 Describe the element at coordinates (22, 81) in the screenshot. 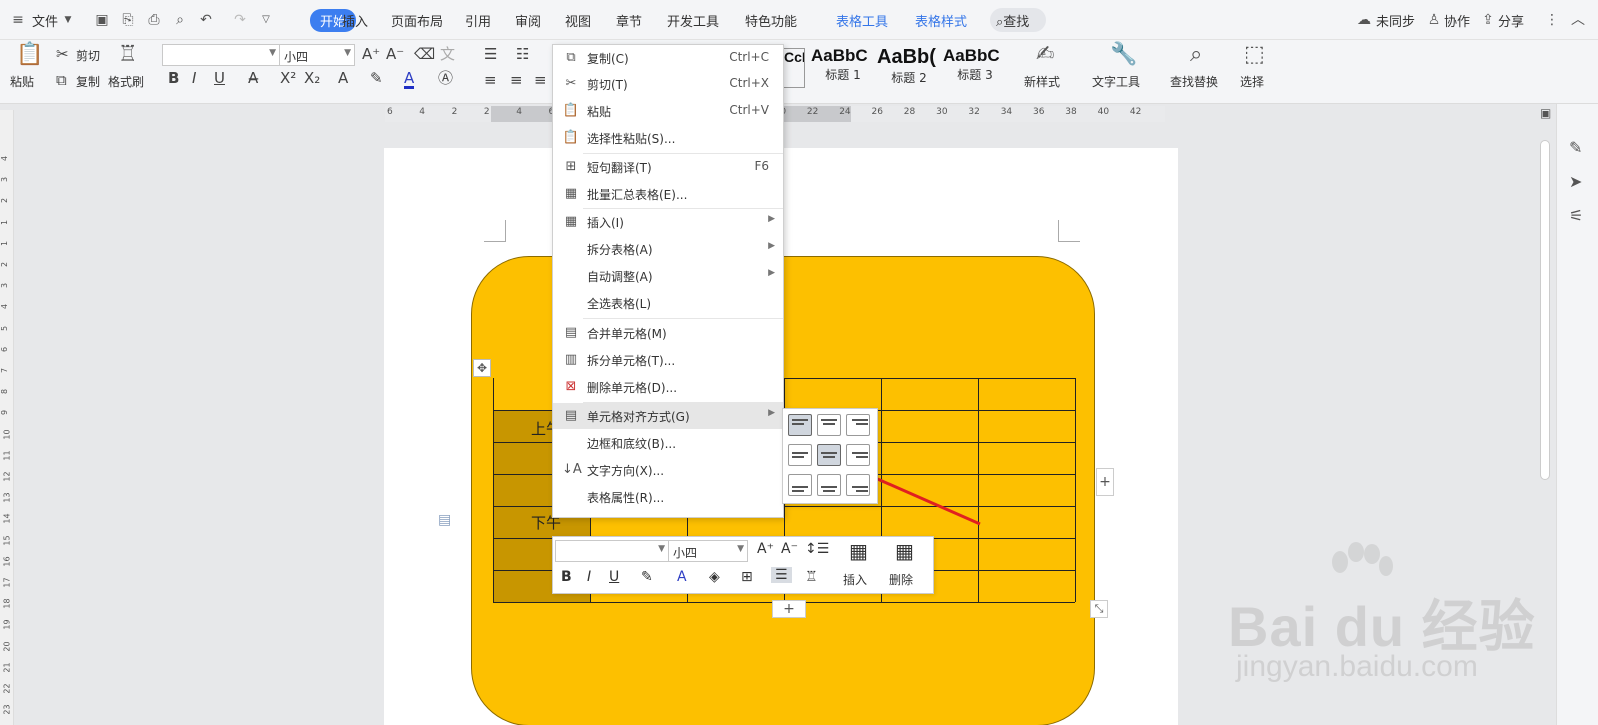

I see `paste-button: 粘贴` at that location.